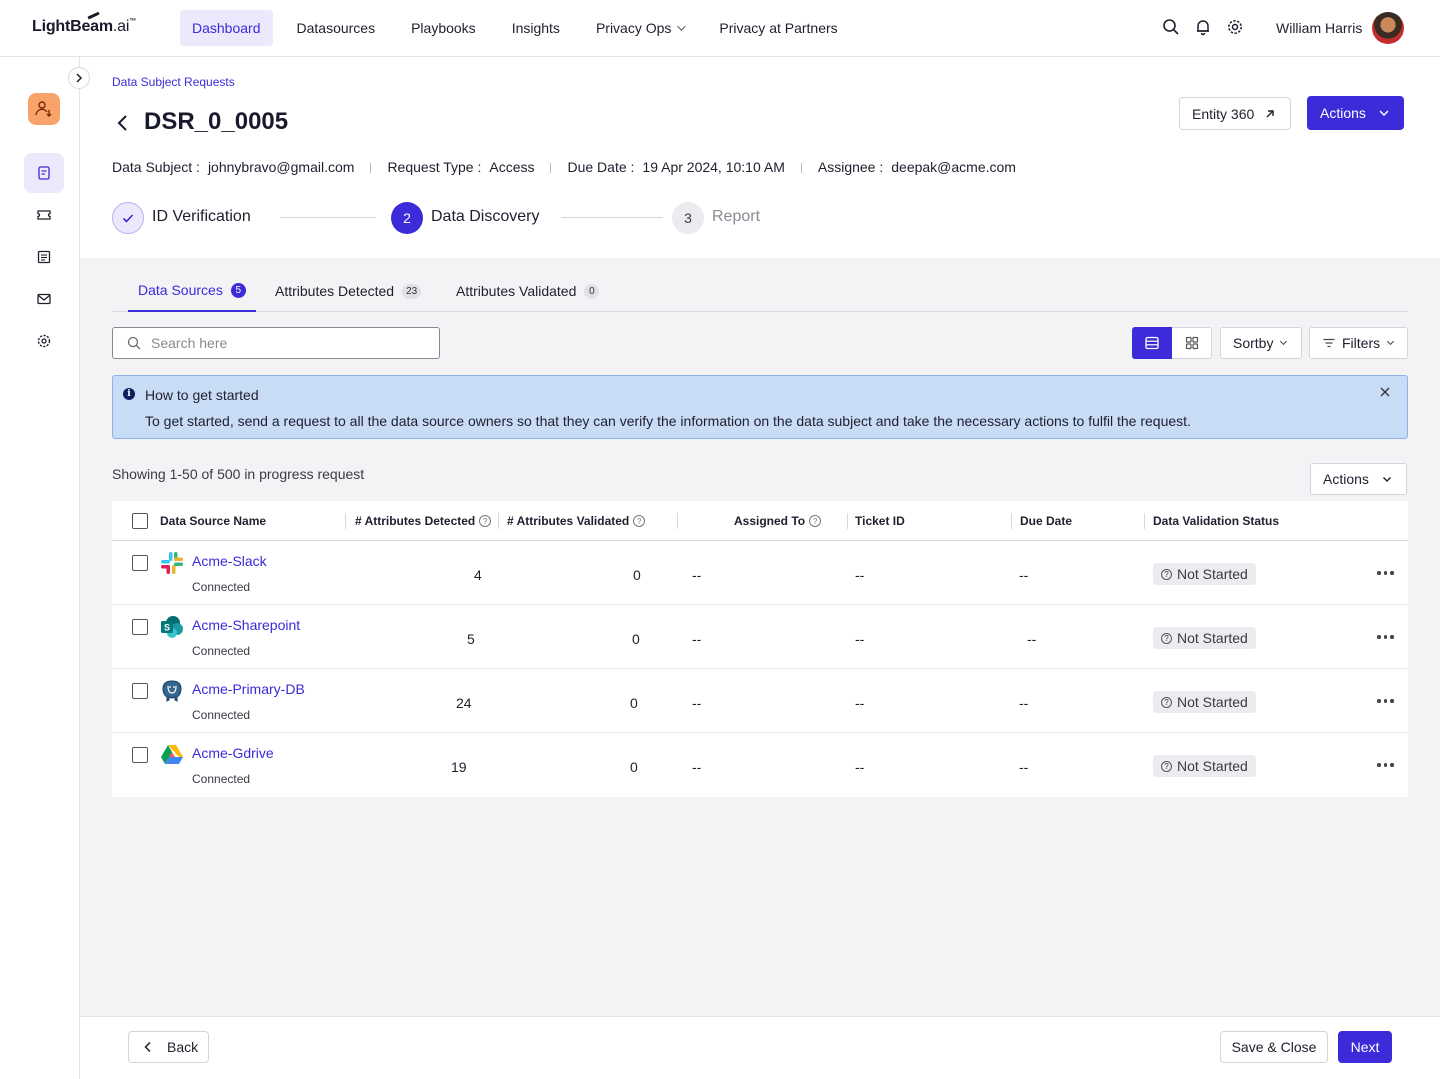  What do you see at coordinates (79, 78) in the screenshot?
I see `sidebar-toggle-button` at bounding box center [79, 78].